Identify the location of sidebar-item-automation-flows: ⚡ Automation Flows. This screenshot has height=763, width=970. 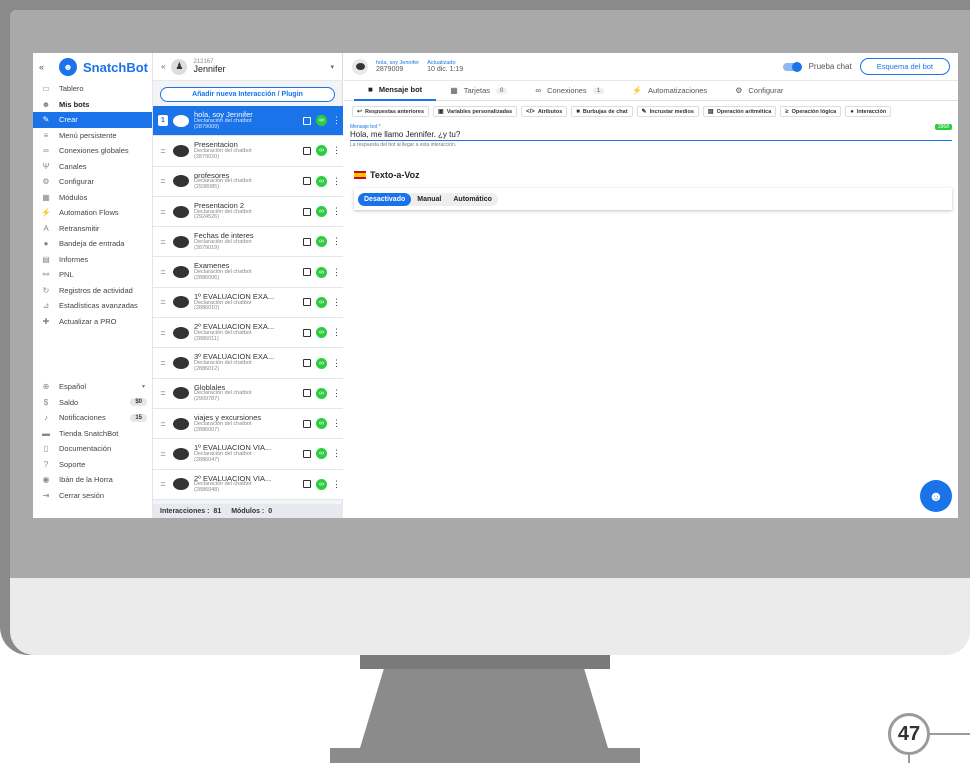
(92, 213).